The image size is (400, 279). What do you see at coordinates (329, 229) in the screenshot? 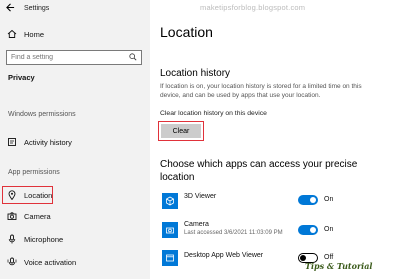
I see `toggle-camera-state: On` at bounding box center [329, 229].